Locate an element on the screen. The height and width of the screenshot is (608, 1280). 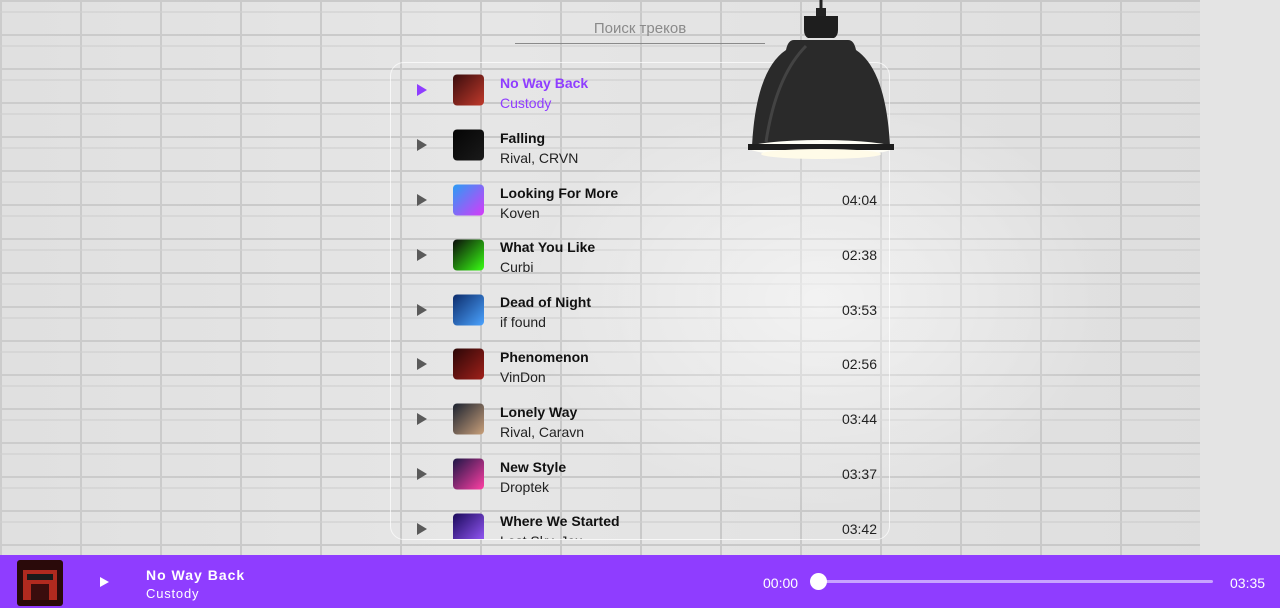
track-artist: Koven is located at coordinates (520, 212).